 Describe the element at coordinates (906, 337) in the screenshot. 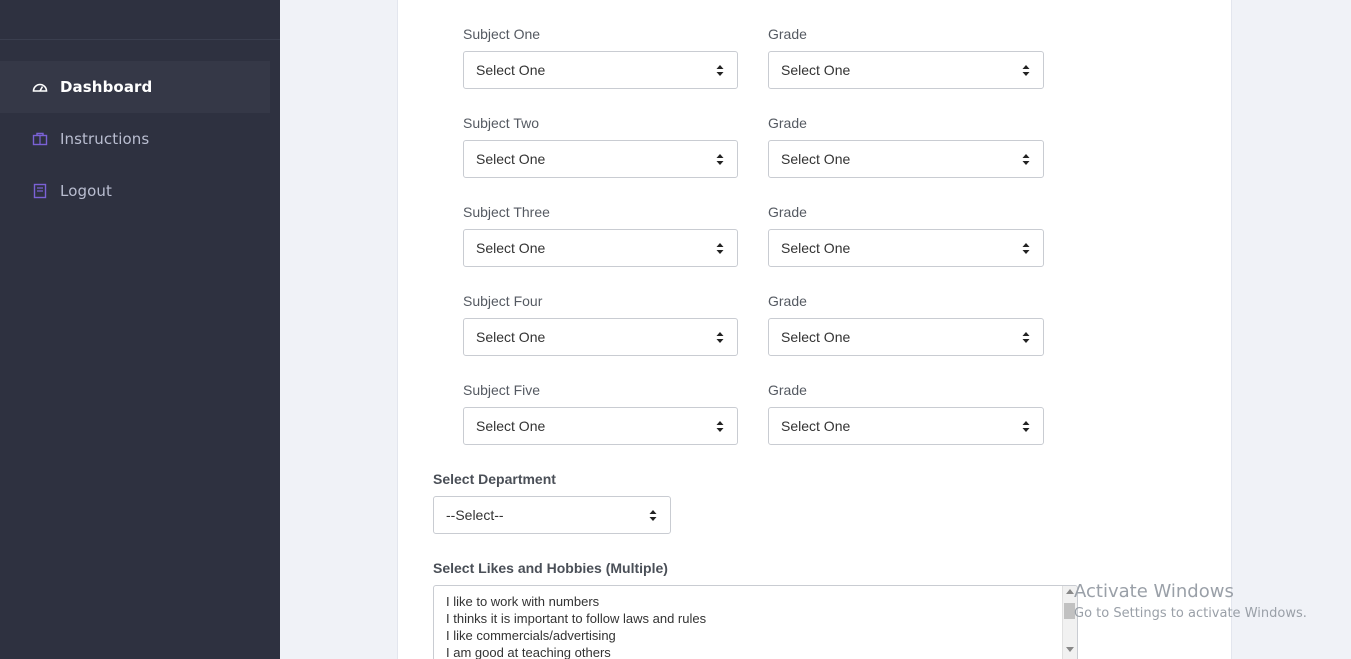

I see `grade-four-select: Select One` at that location.